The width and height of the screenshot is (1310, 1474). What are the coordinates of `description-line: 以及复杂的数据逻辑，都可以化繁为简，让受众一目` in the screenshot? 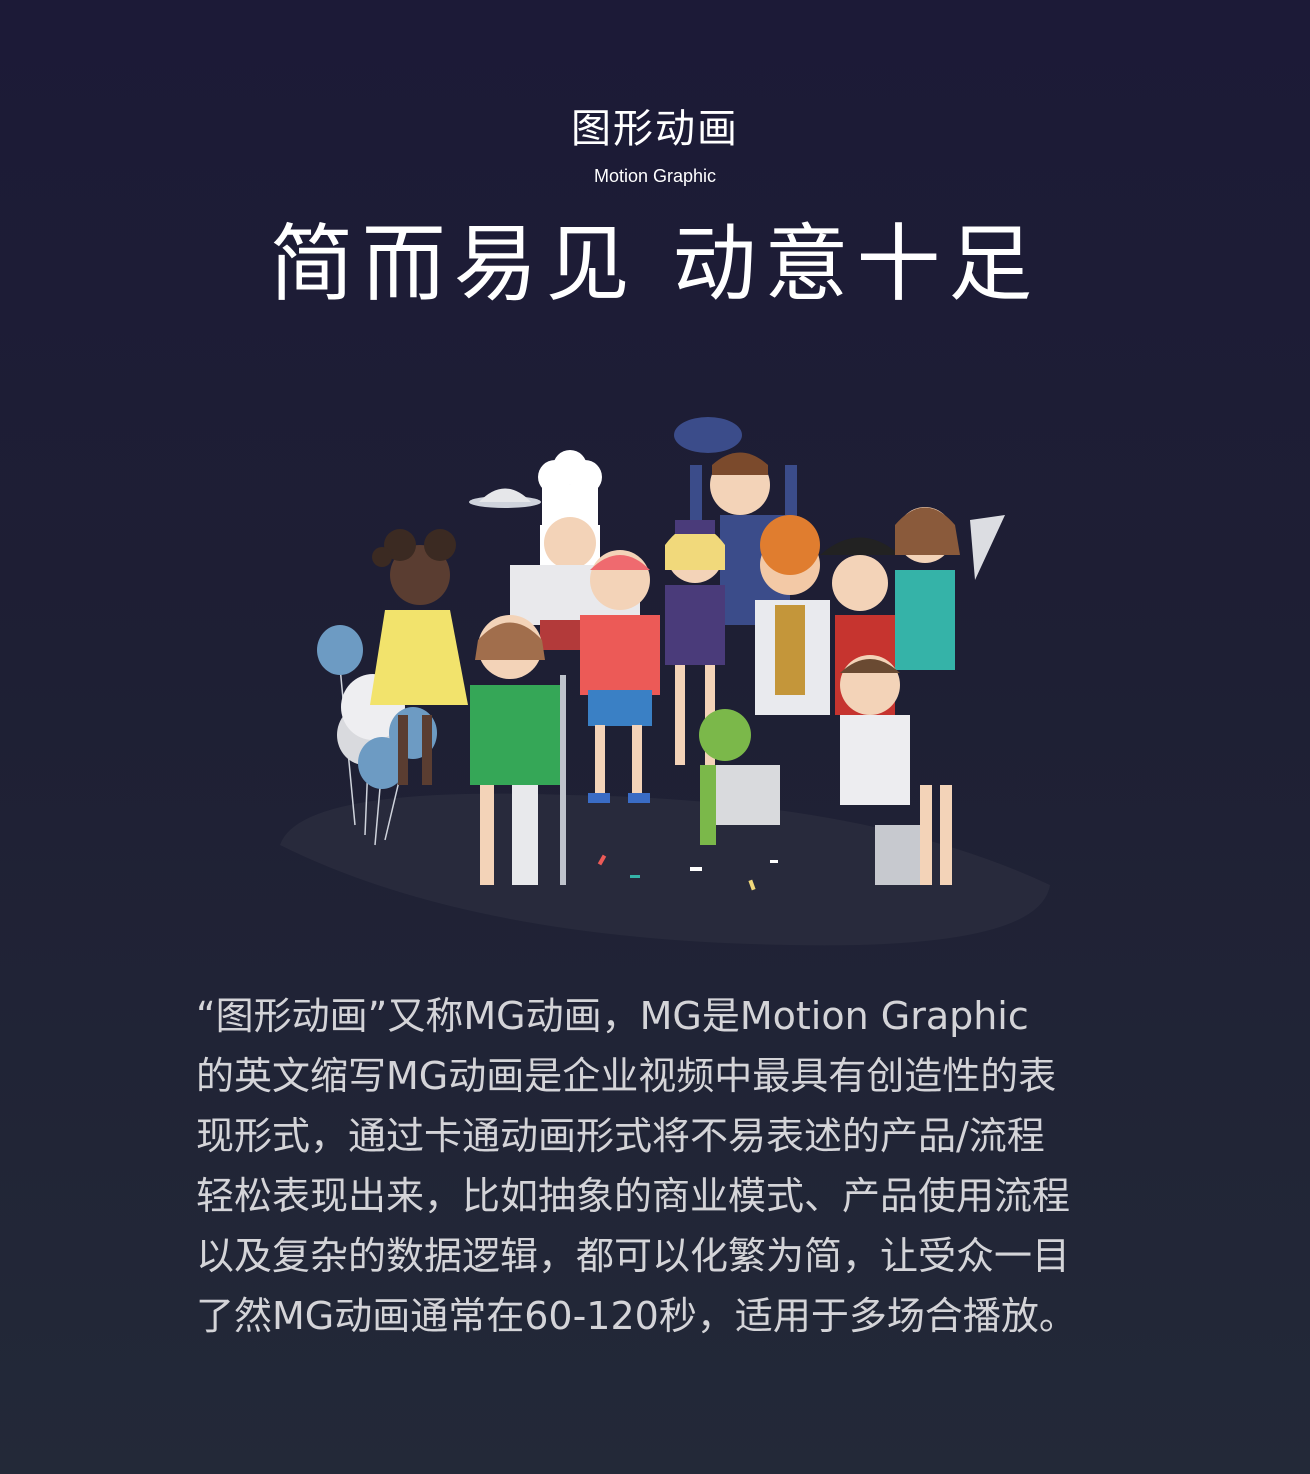 It's located at (633, 1256).